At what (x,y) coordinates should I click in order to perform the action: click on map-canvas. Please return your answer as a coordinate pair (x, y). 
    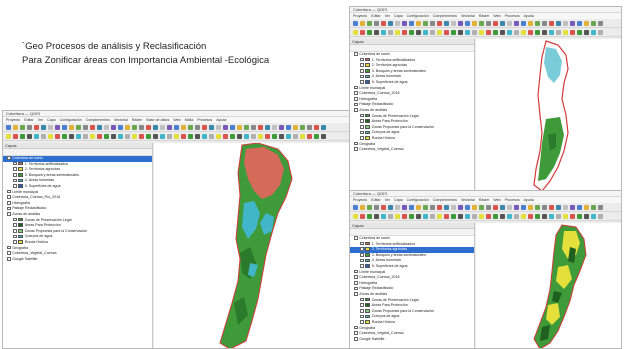
    Looking at the image, I should click on (548, 115).